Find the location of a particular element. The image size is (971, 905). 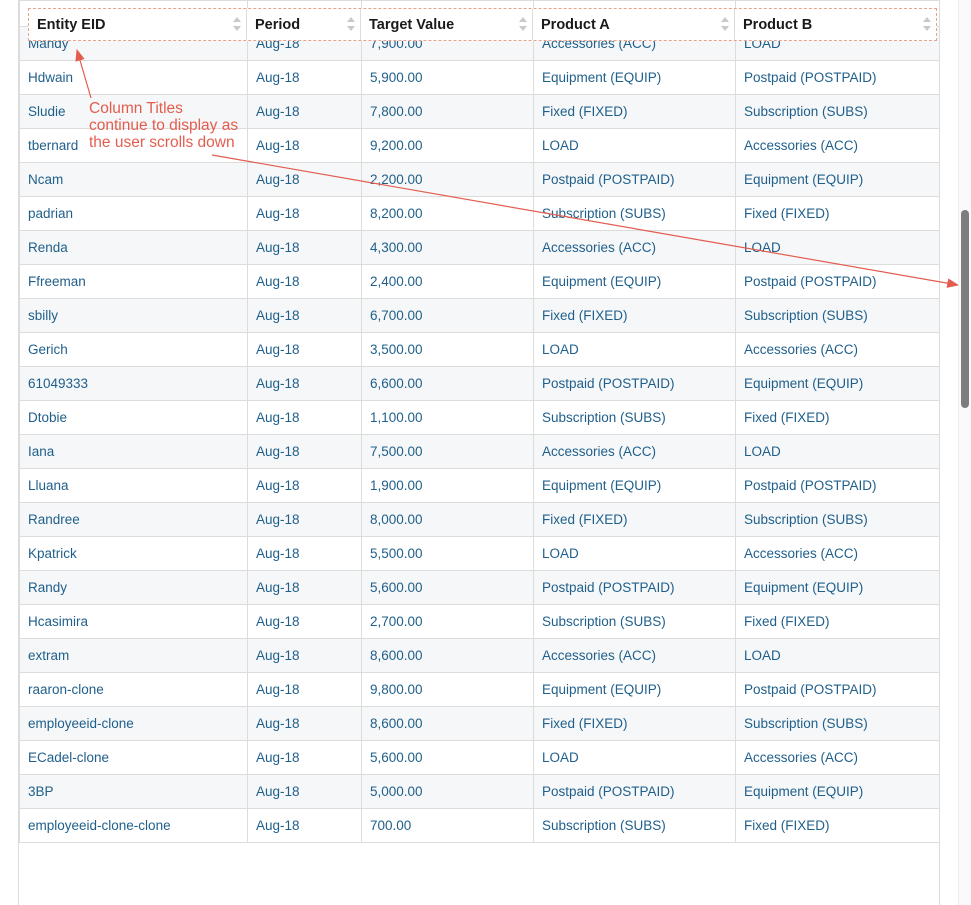

cell-target-value: 8,000.00 is located at coordinates (447, 519).